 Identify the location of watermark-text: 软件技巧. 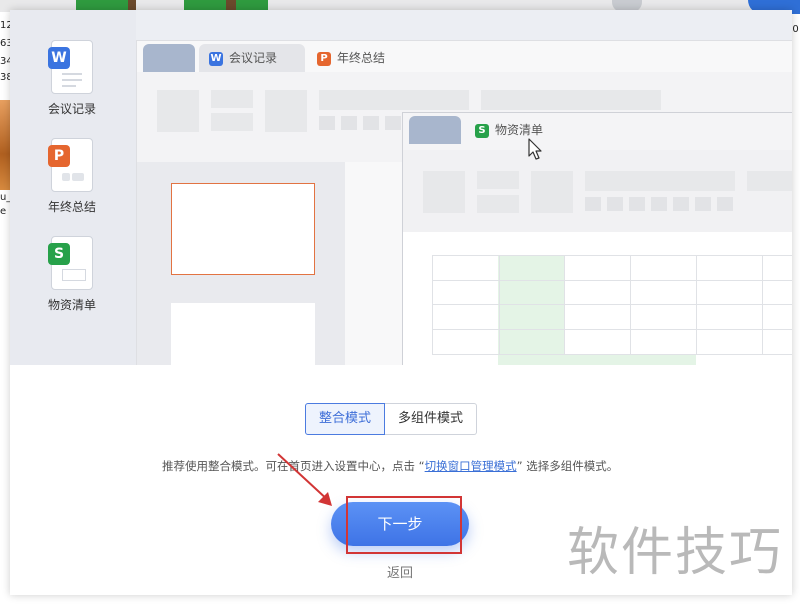
(675, 553).